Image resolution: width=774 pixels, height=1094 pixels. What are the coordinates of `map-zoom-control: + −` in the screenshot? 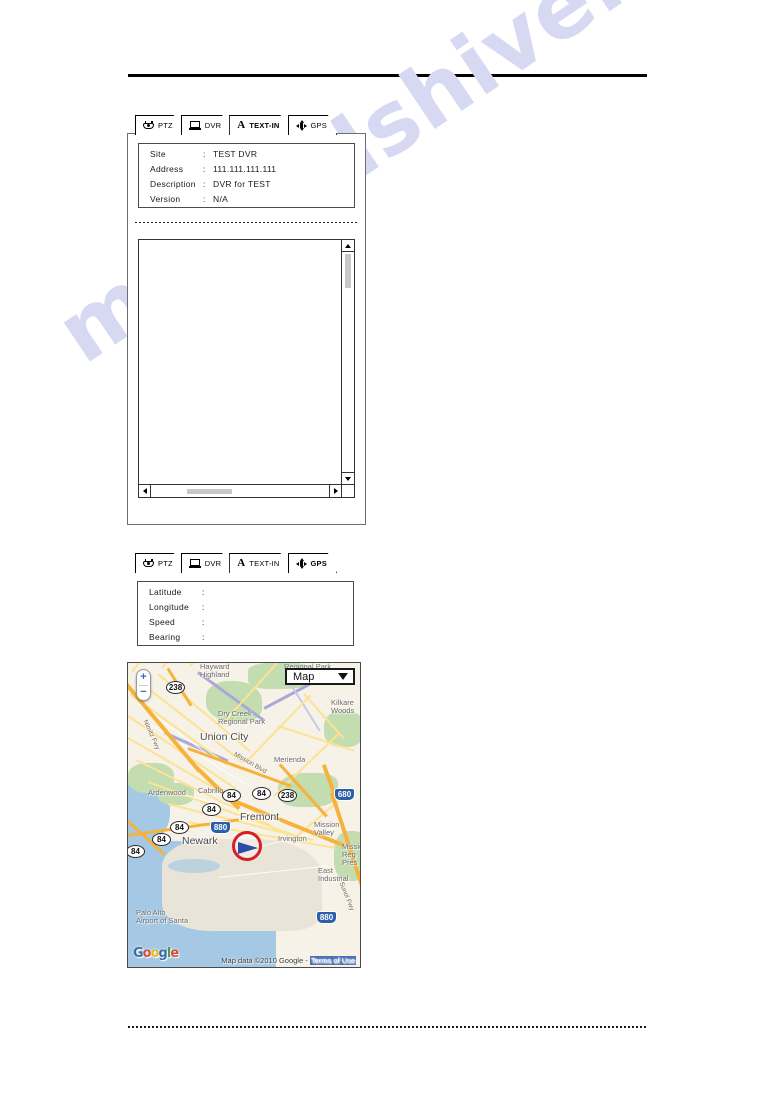 It's located at (143, 685).